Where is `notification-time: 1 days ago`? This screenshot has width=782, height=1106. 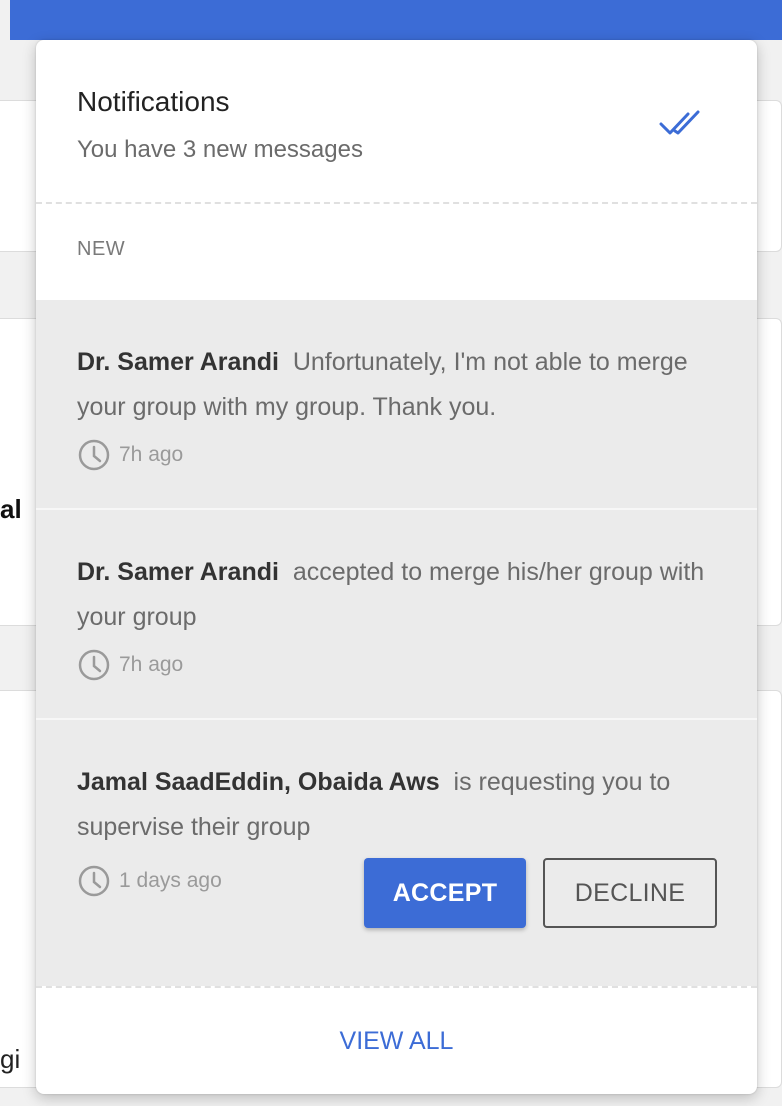
notification-time: 1 days ago is located at coordinates (149, 881).